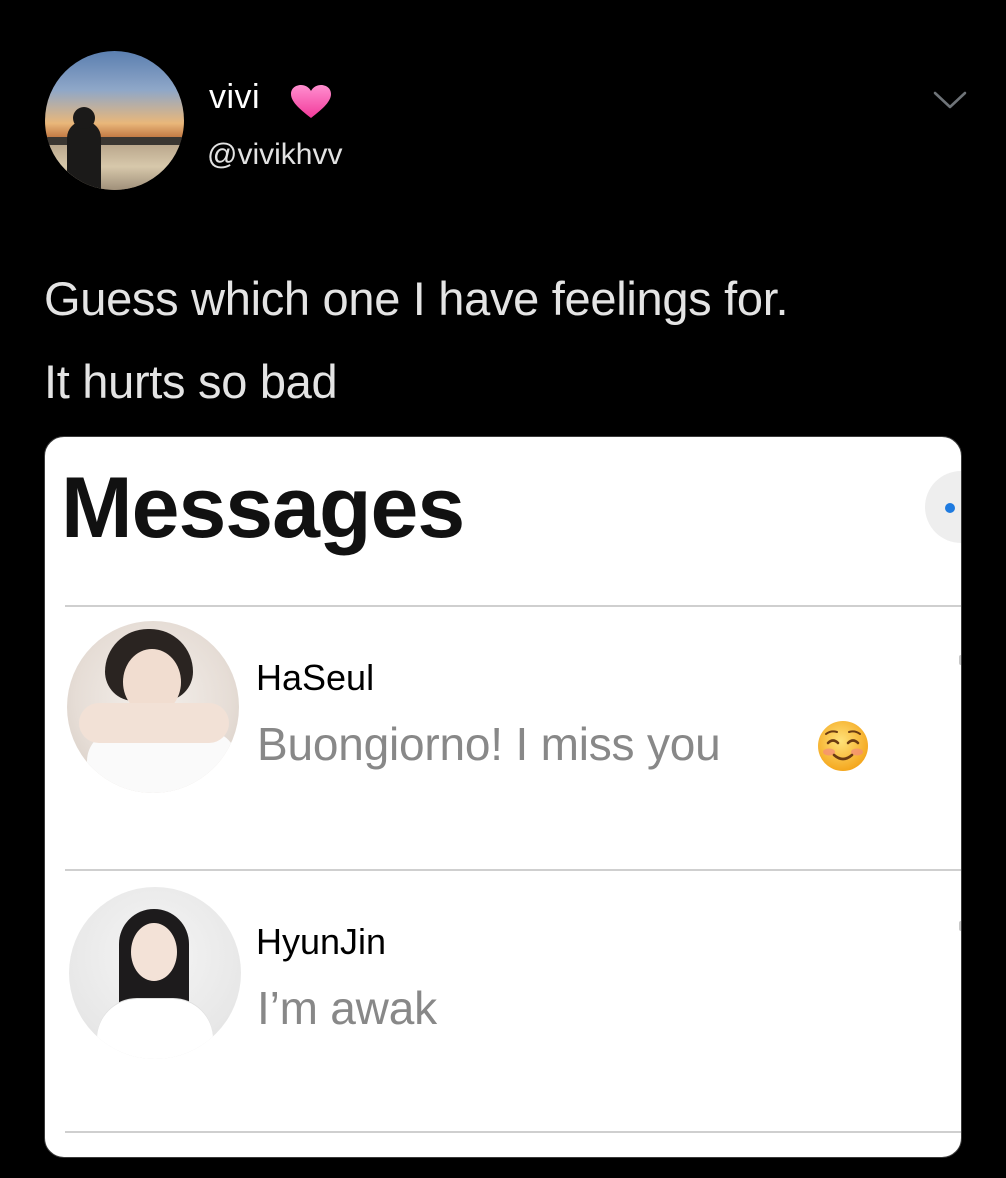  What do you see at coordinates (416, 298) in the screenshot?
I see `tweet-text-line: Guess which one I have feelings for.` at bounding box center [416, 298].